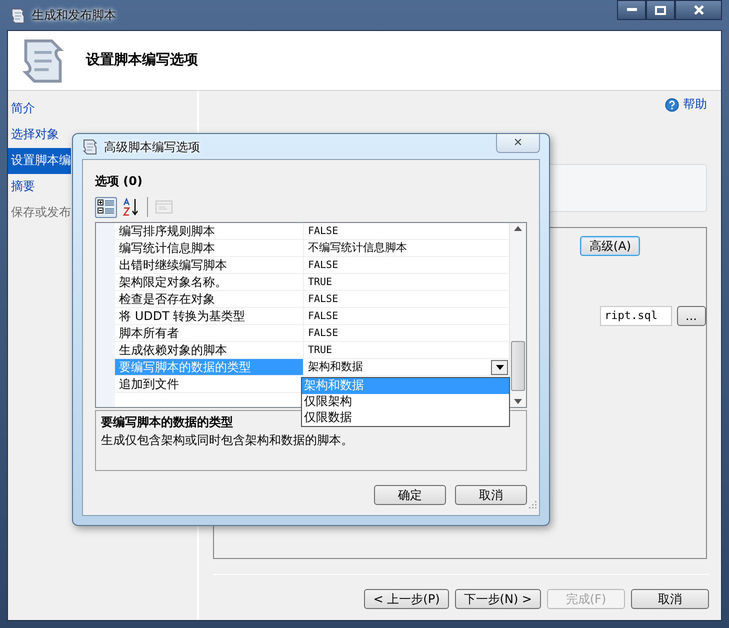 This screenshot has width=729, height=628. What do you see at coordinates (39, 187) in the screenshot?
I see `sidebar-item: 摘要` at bounding box center [39, 187].